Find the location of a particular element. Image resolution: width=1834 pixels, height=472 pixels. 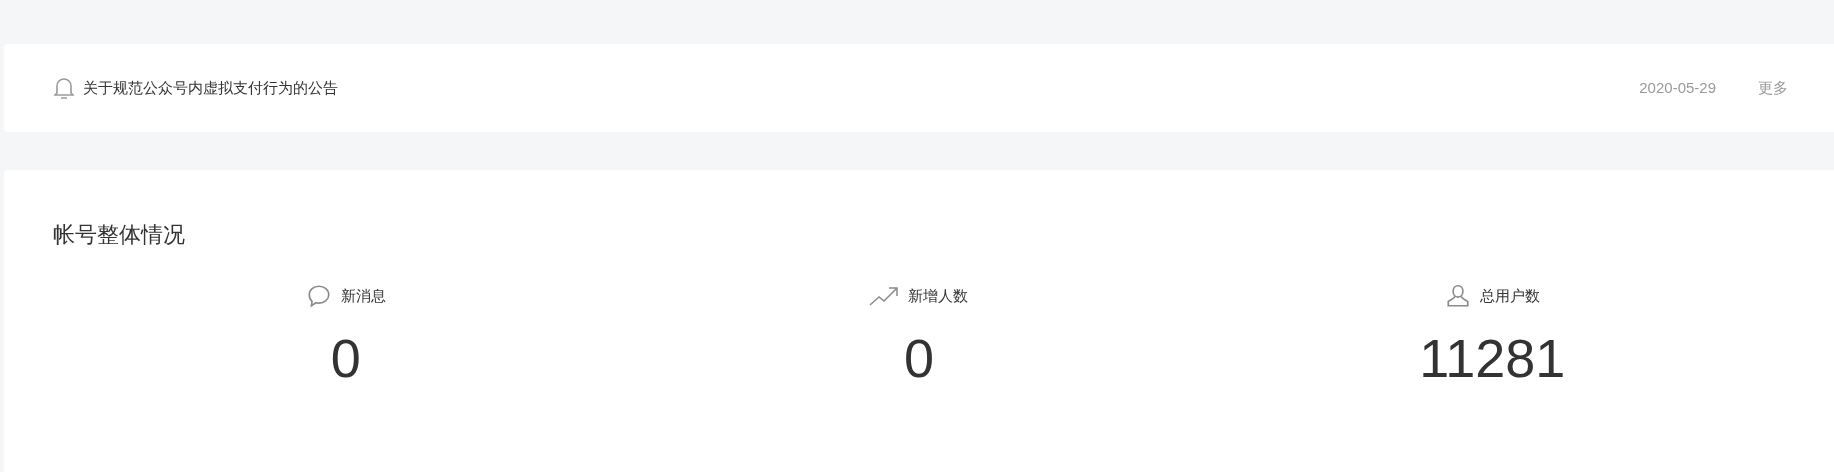

stat-label: 总用户数 is located at coordinates (1509, 295).